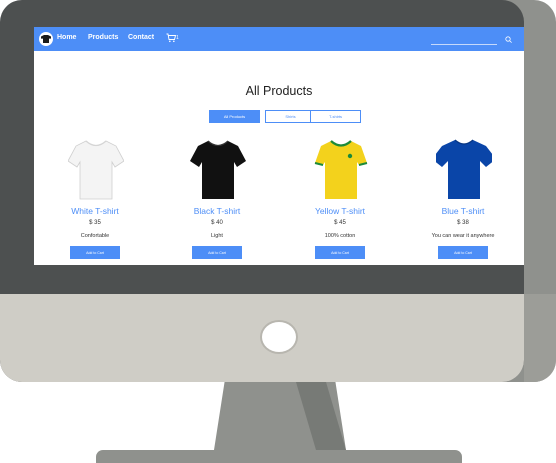  I want to click on product-description: 100% cotton, so click(340, 236).